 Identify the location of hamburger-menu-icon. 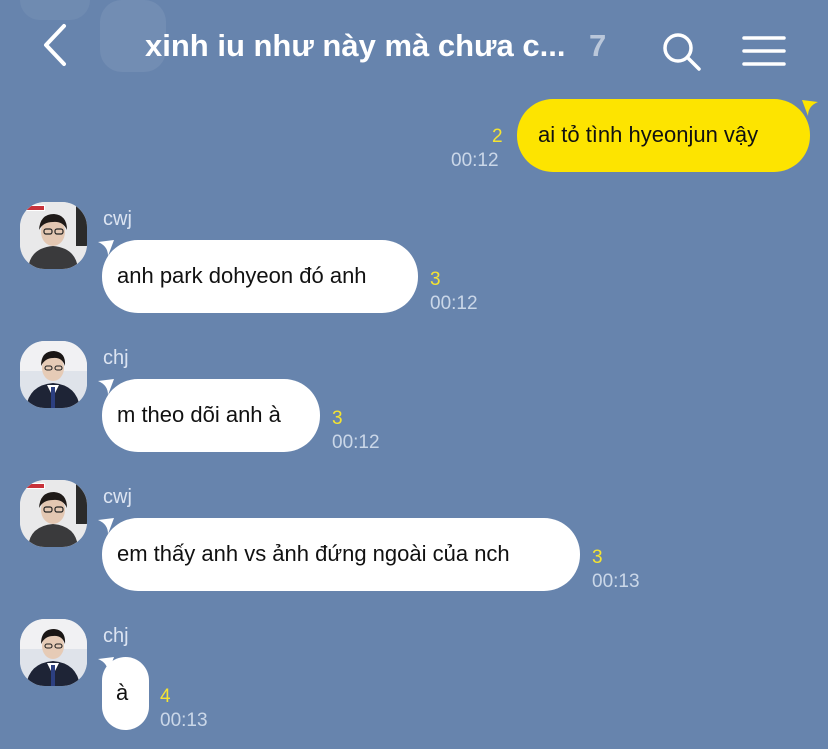
(764, 51).